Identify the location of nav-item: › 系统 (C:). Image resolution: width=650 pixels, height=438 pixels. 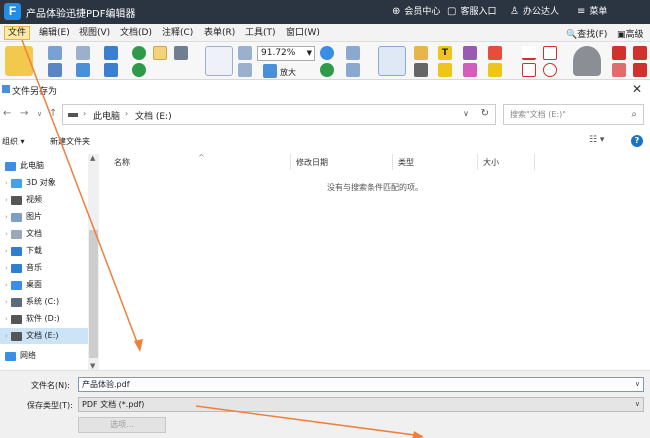
(44, 302).